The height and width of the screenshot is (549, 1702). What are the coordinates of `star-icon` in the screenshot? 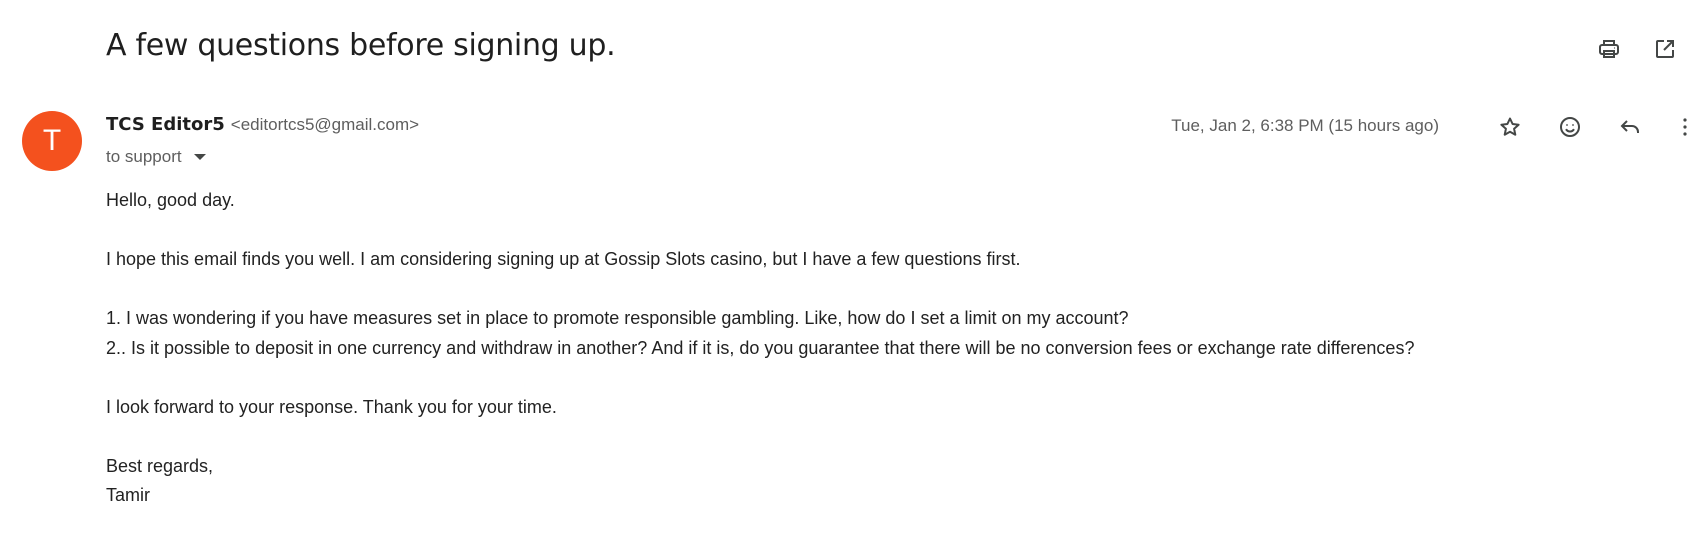 It's located at (1510, 126).